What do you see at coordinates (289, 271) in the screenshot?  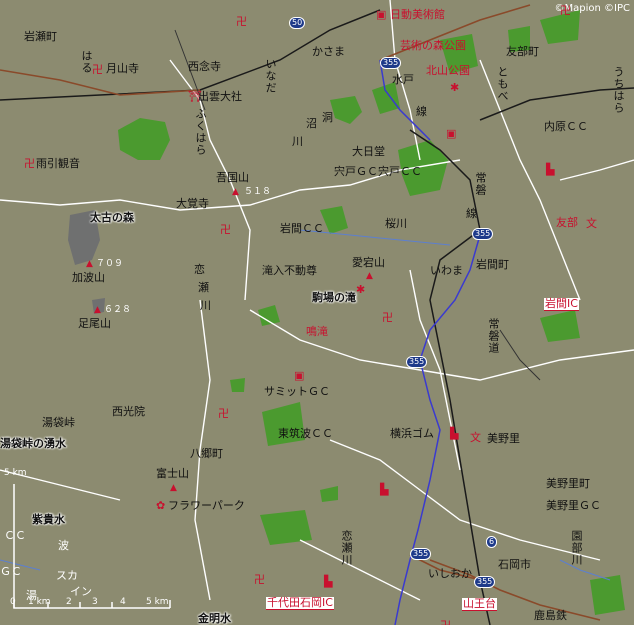 I see `place-takiiri: 滝入不動尊` at bounding box center [289, 271].